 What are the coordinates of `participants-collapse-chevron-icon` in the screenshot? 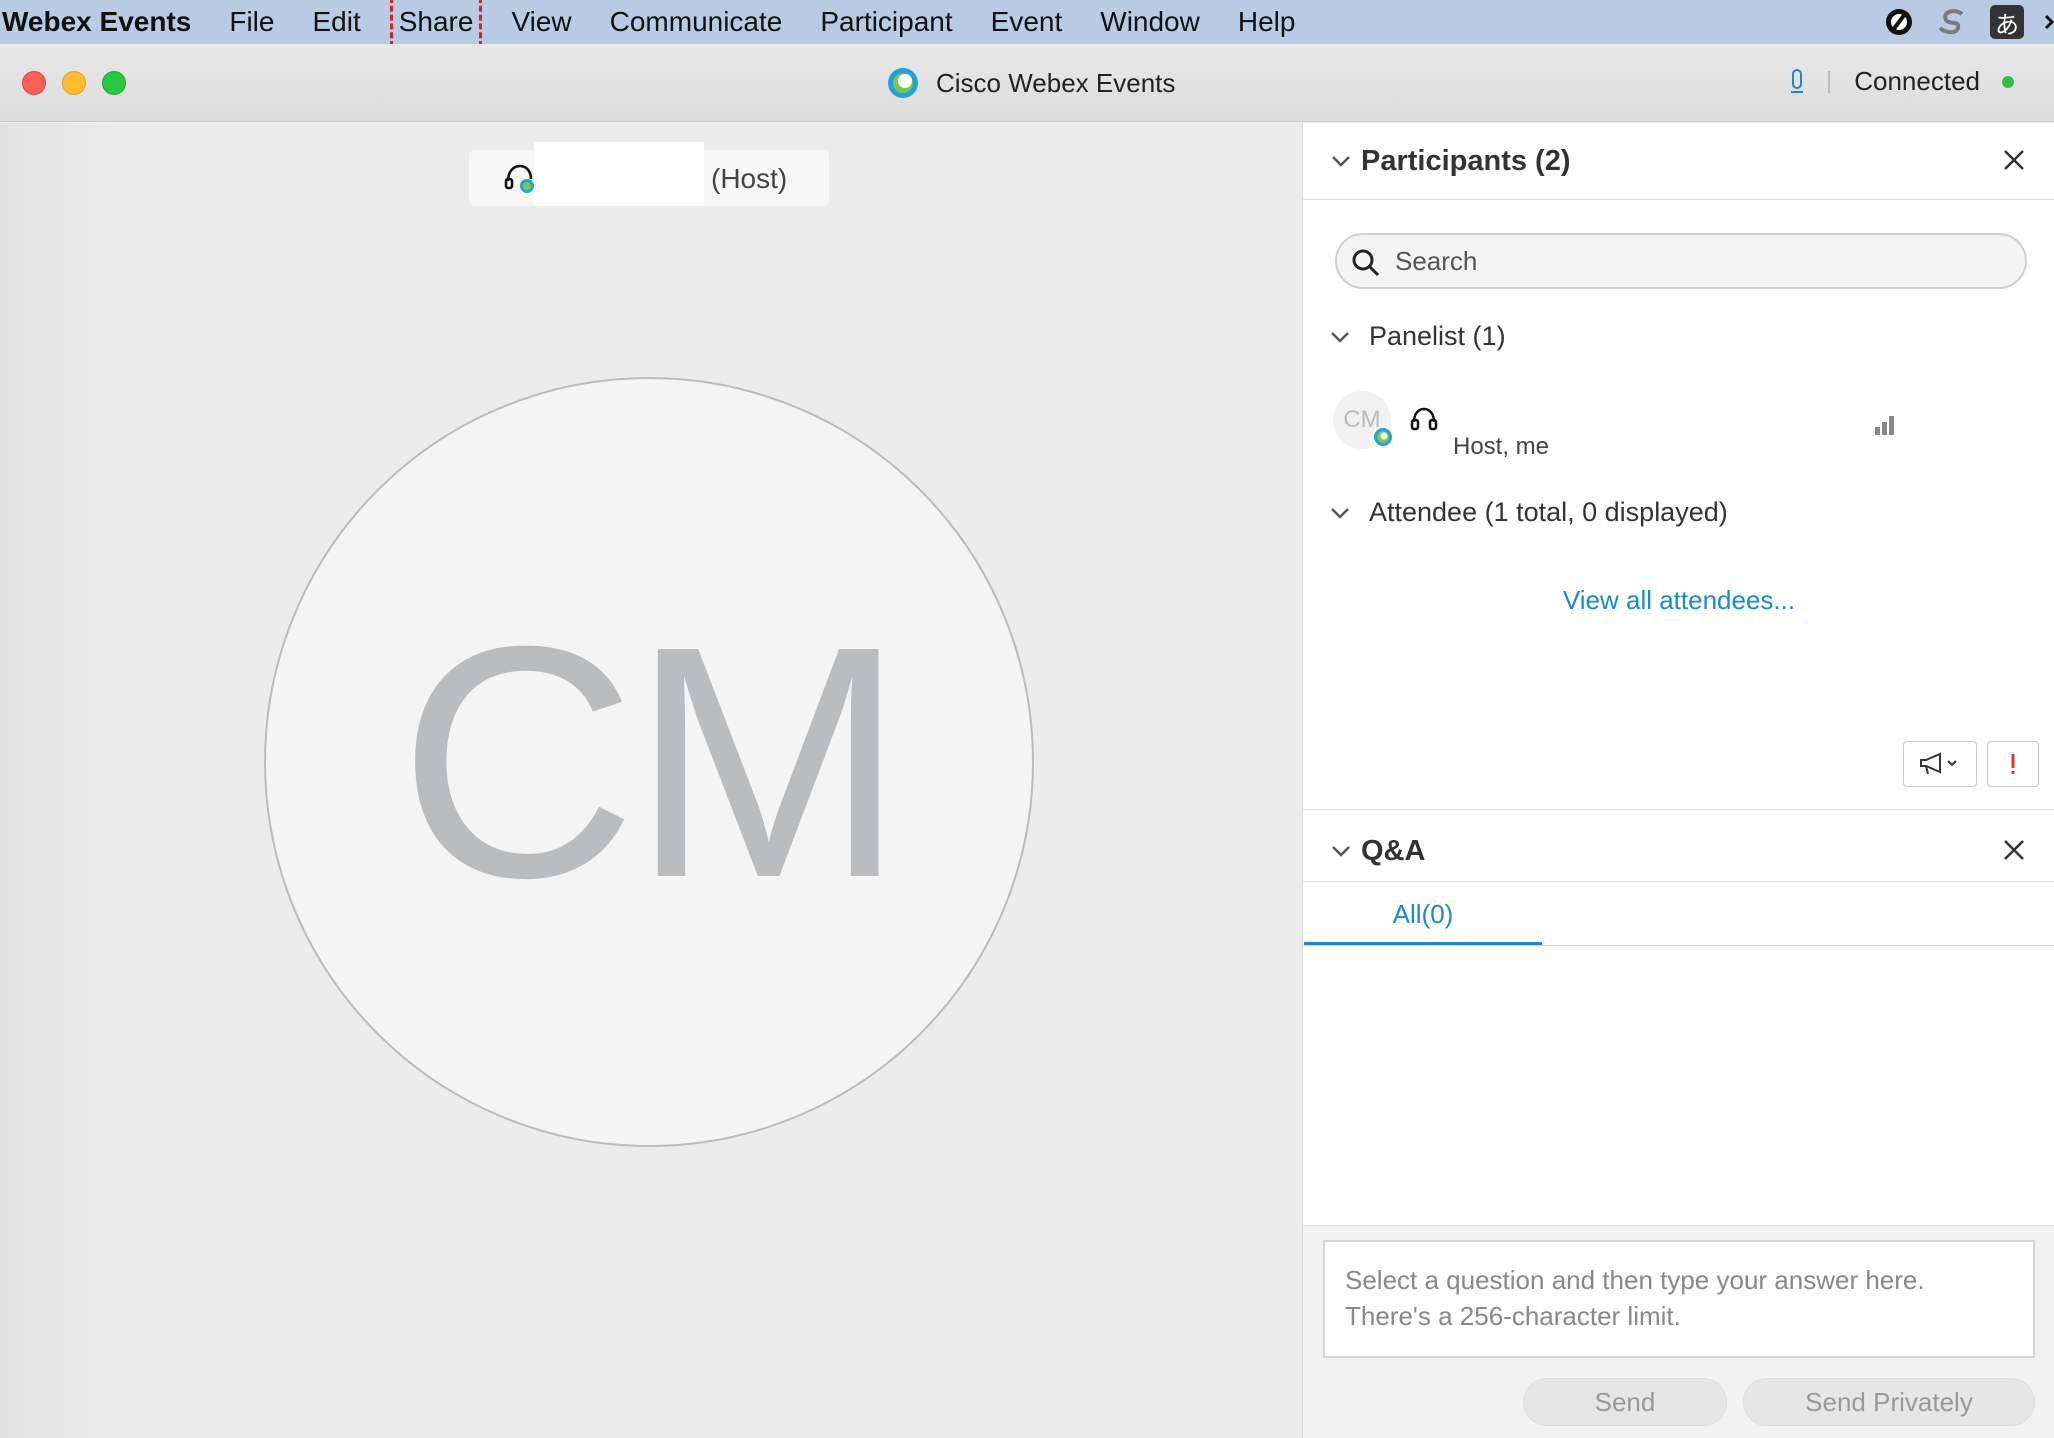 It's located at (1341, 161).